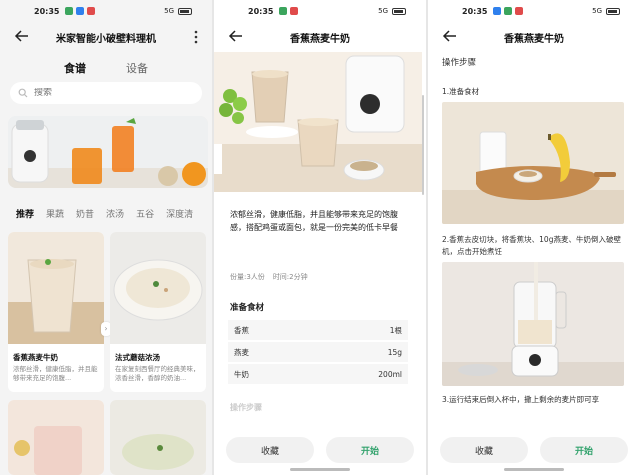  I want to click on search-input, so click(104, 93).